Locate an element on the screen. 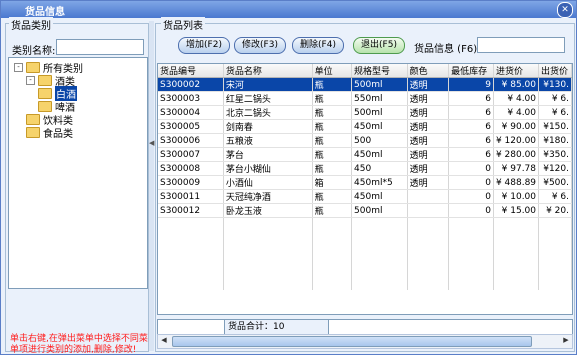  table-cell: 剑南春 is located at coordinates (268, 126).